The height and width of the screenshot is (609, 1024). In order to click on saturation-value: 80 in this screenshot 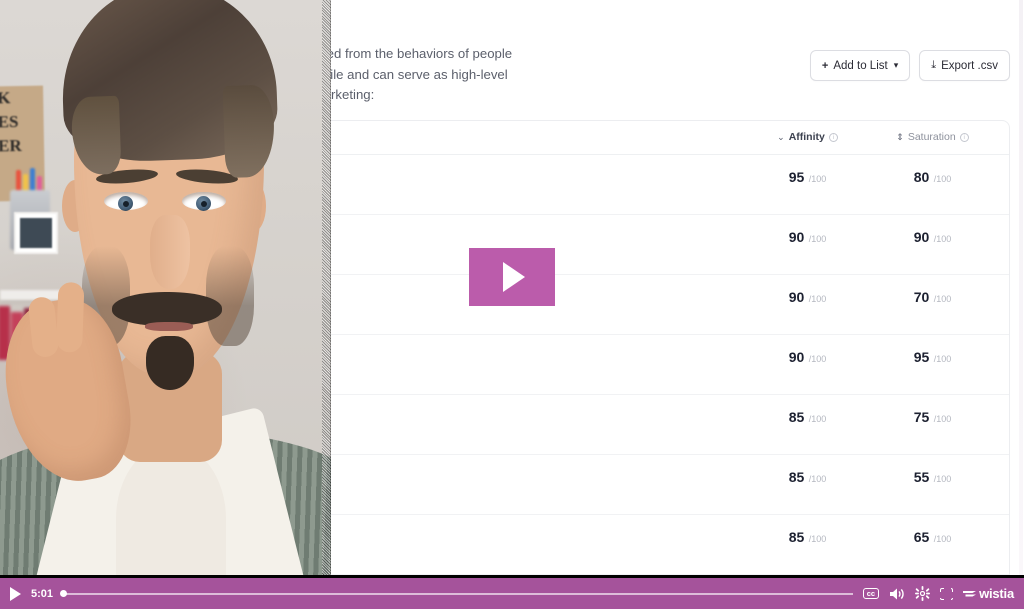, I will do `click(921, 176)`.